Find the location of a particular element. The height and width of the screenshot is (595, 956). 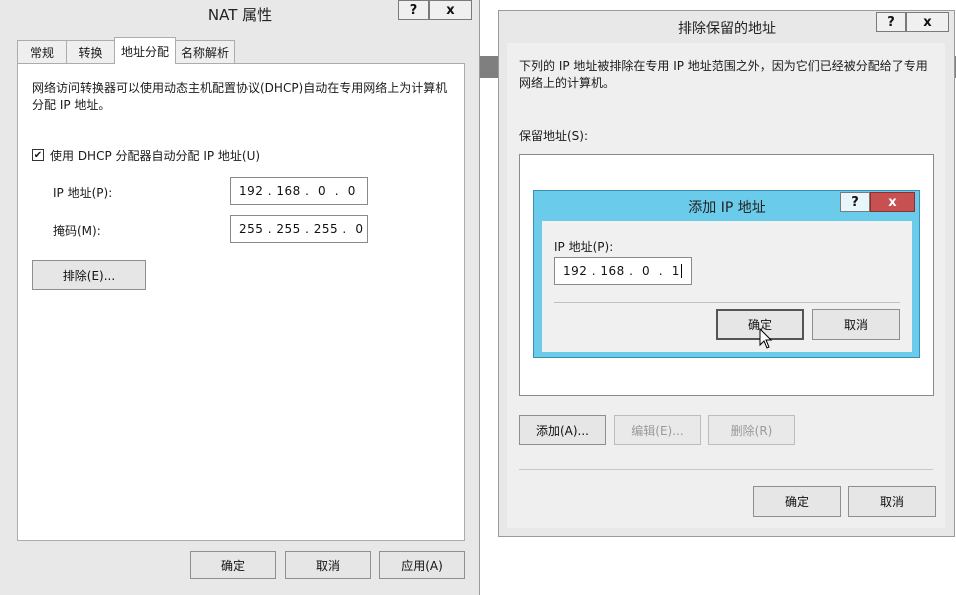

dhcp-checkbox-label: 使用 DHCP 分配器自动分配 IP 地址(U) is located at coordinates (155, 156).